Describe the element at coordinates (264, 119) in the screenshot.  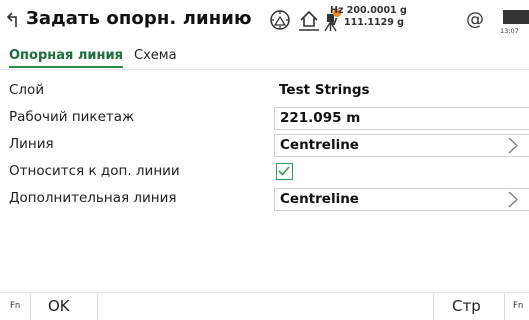
I see `working-chainage-row: Рабочий пикетаж 221.095 m` at that location.